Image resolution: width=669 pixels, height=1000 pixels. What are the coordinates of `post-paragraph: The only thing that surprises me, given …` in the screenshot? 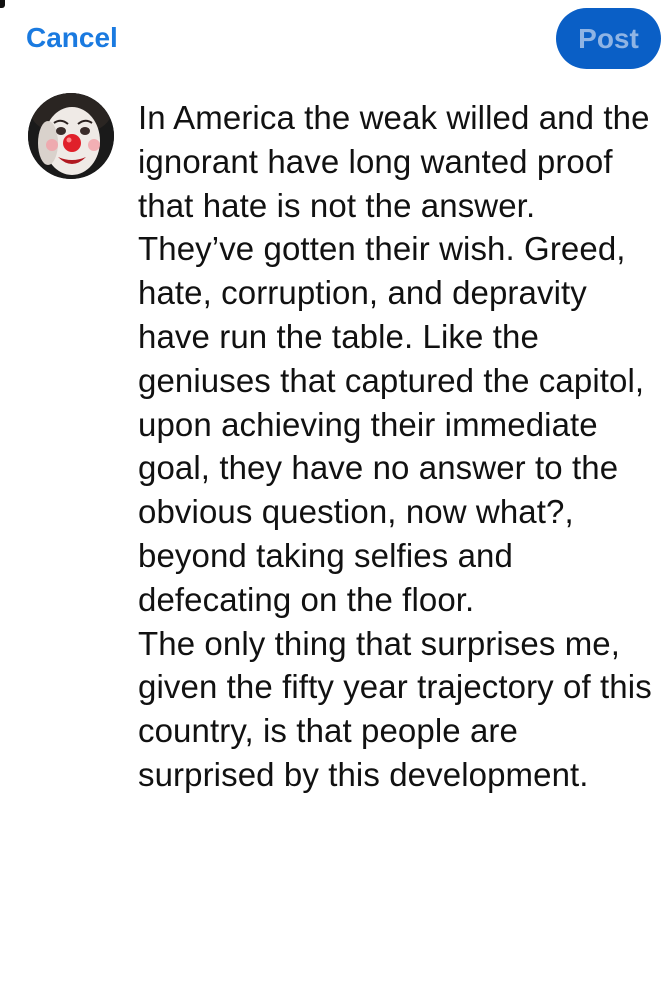 It's located at (395, 708).